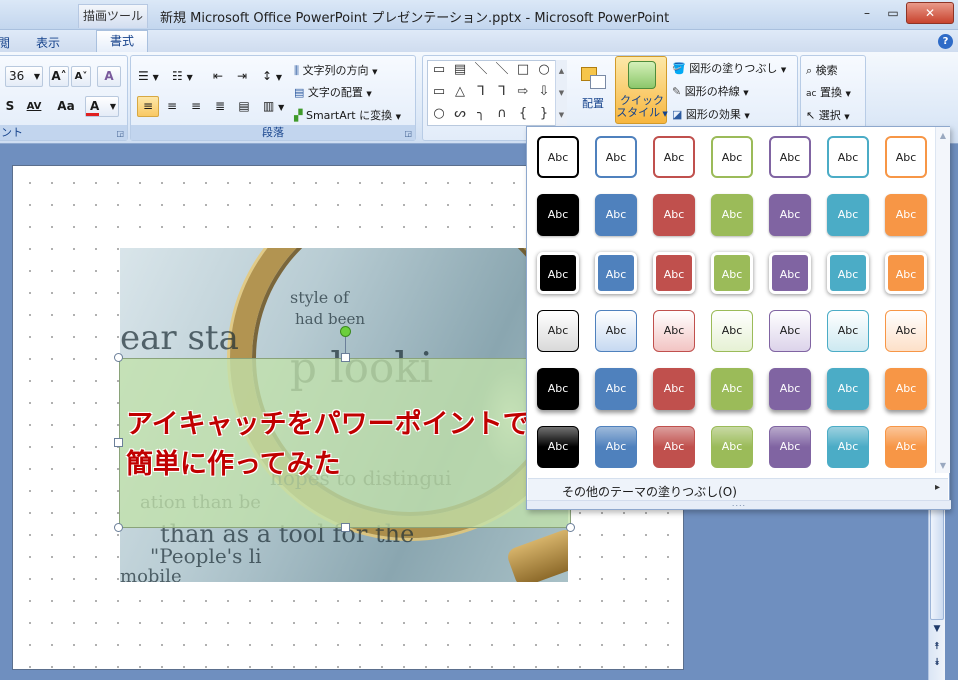 The width and height of the screenshot is (958, 680). What do you see at coordinates (66, 106) in the screenshot?
I see `change-case-button: Aa` at bounding box center [66, 106].